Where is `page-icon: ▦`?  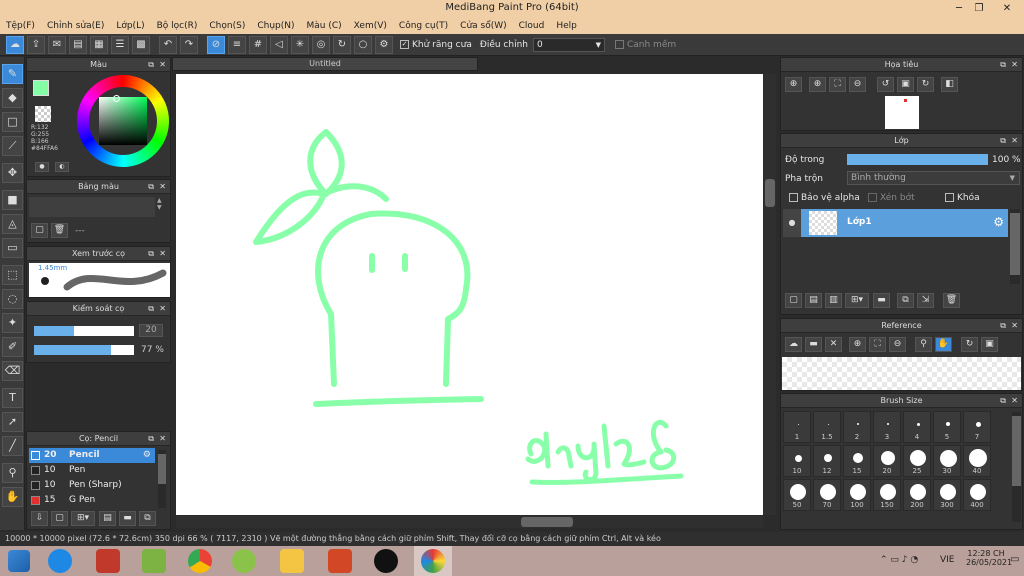 page-icon: ▦ is located at coordinates (99, 44).